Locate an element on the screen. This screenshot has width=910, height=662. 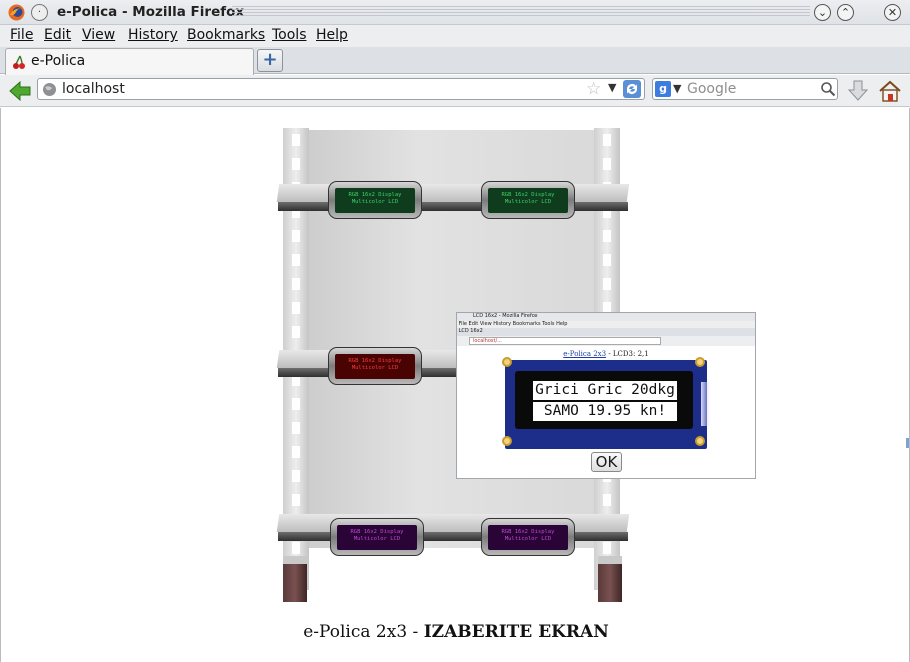
lcd-1-2: RGB 16x2 Display Multicolor LCD is located at coordinates (528, 200).